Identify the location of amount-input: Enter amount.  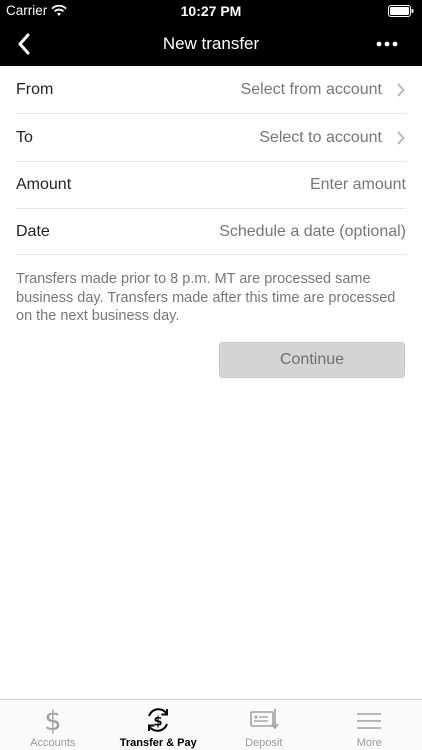
(358, 185).